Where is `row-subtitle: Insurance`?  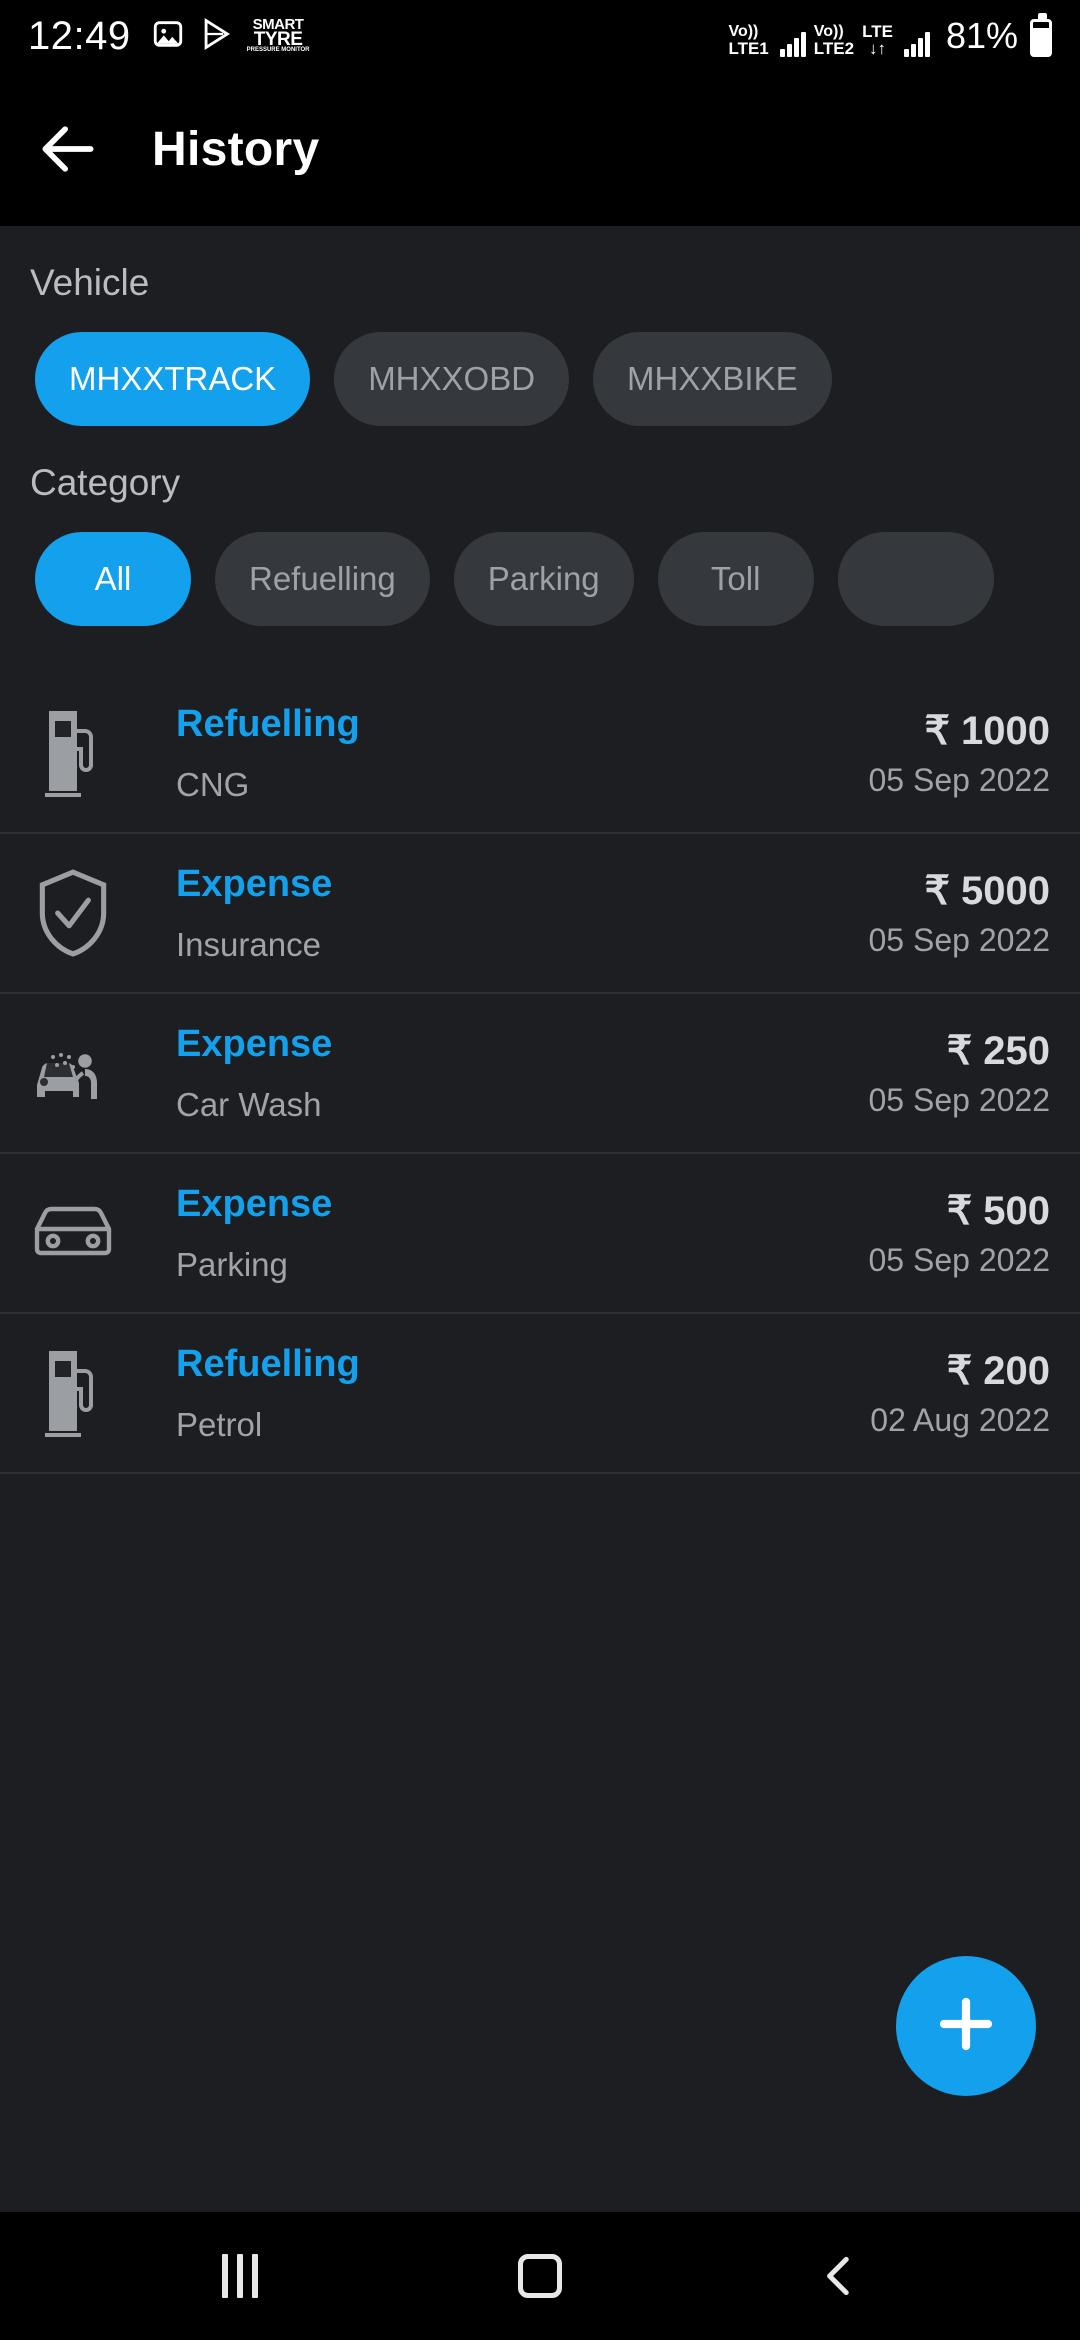
row-subtitle: Insurance is located at coordinates (248, 944).